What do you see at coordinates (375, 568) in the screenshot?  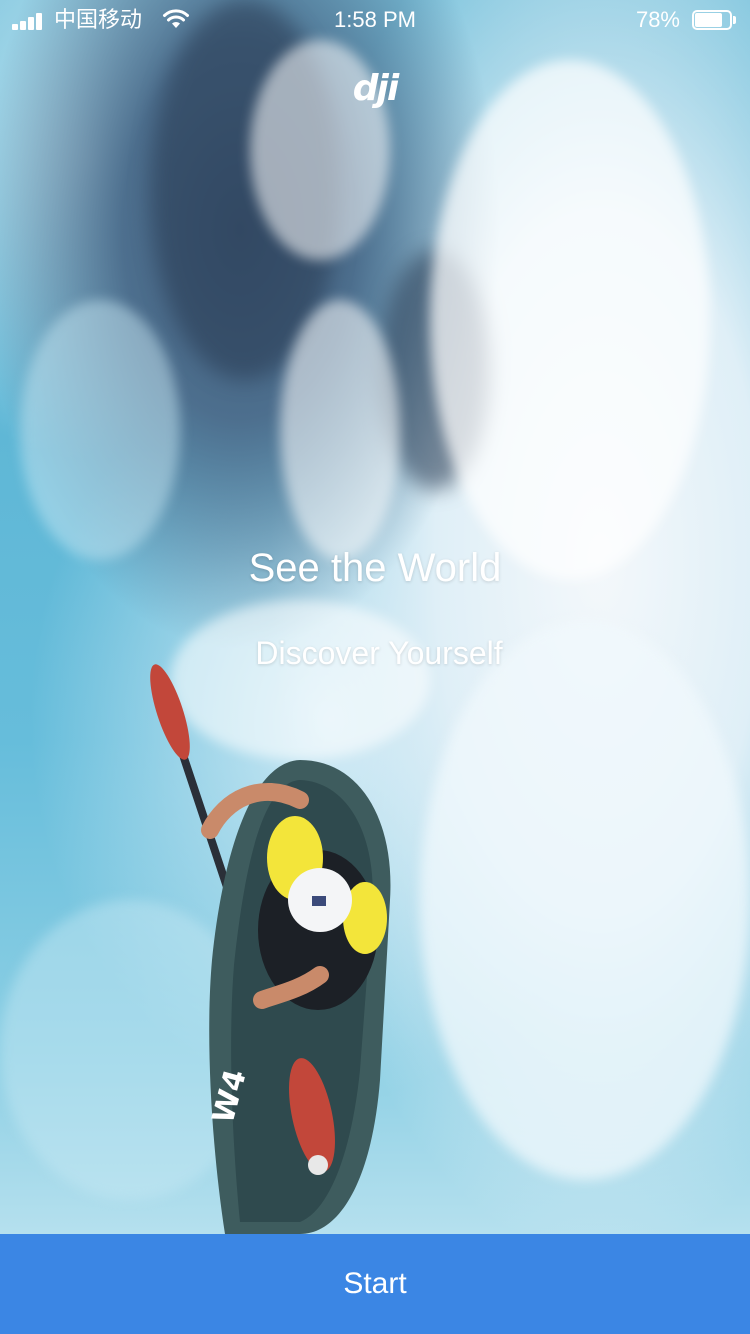 I see `headline: See the World` at bounding box center [375, 568].